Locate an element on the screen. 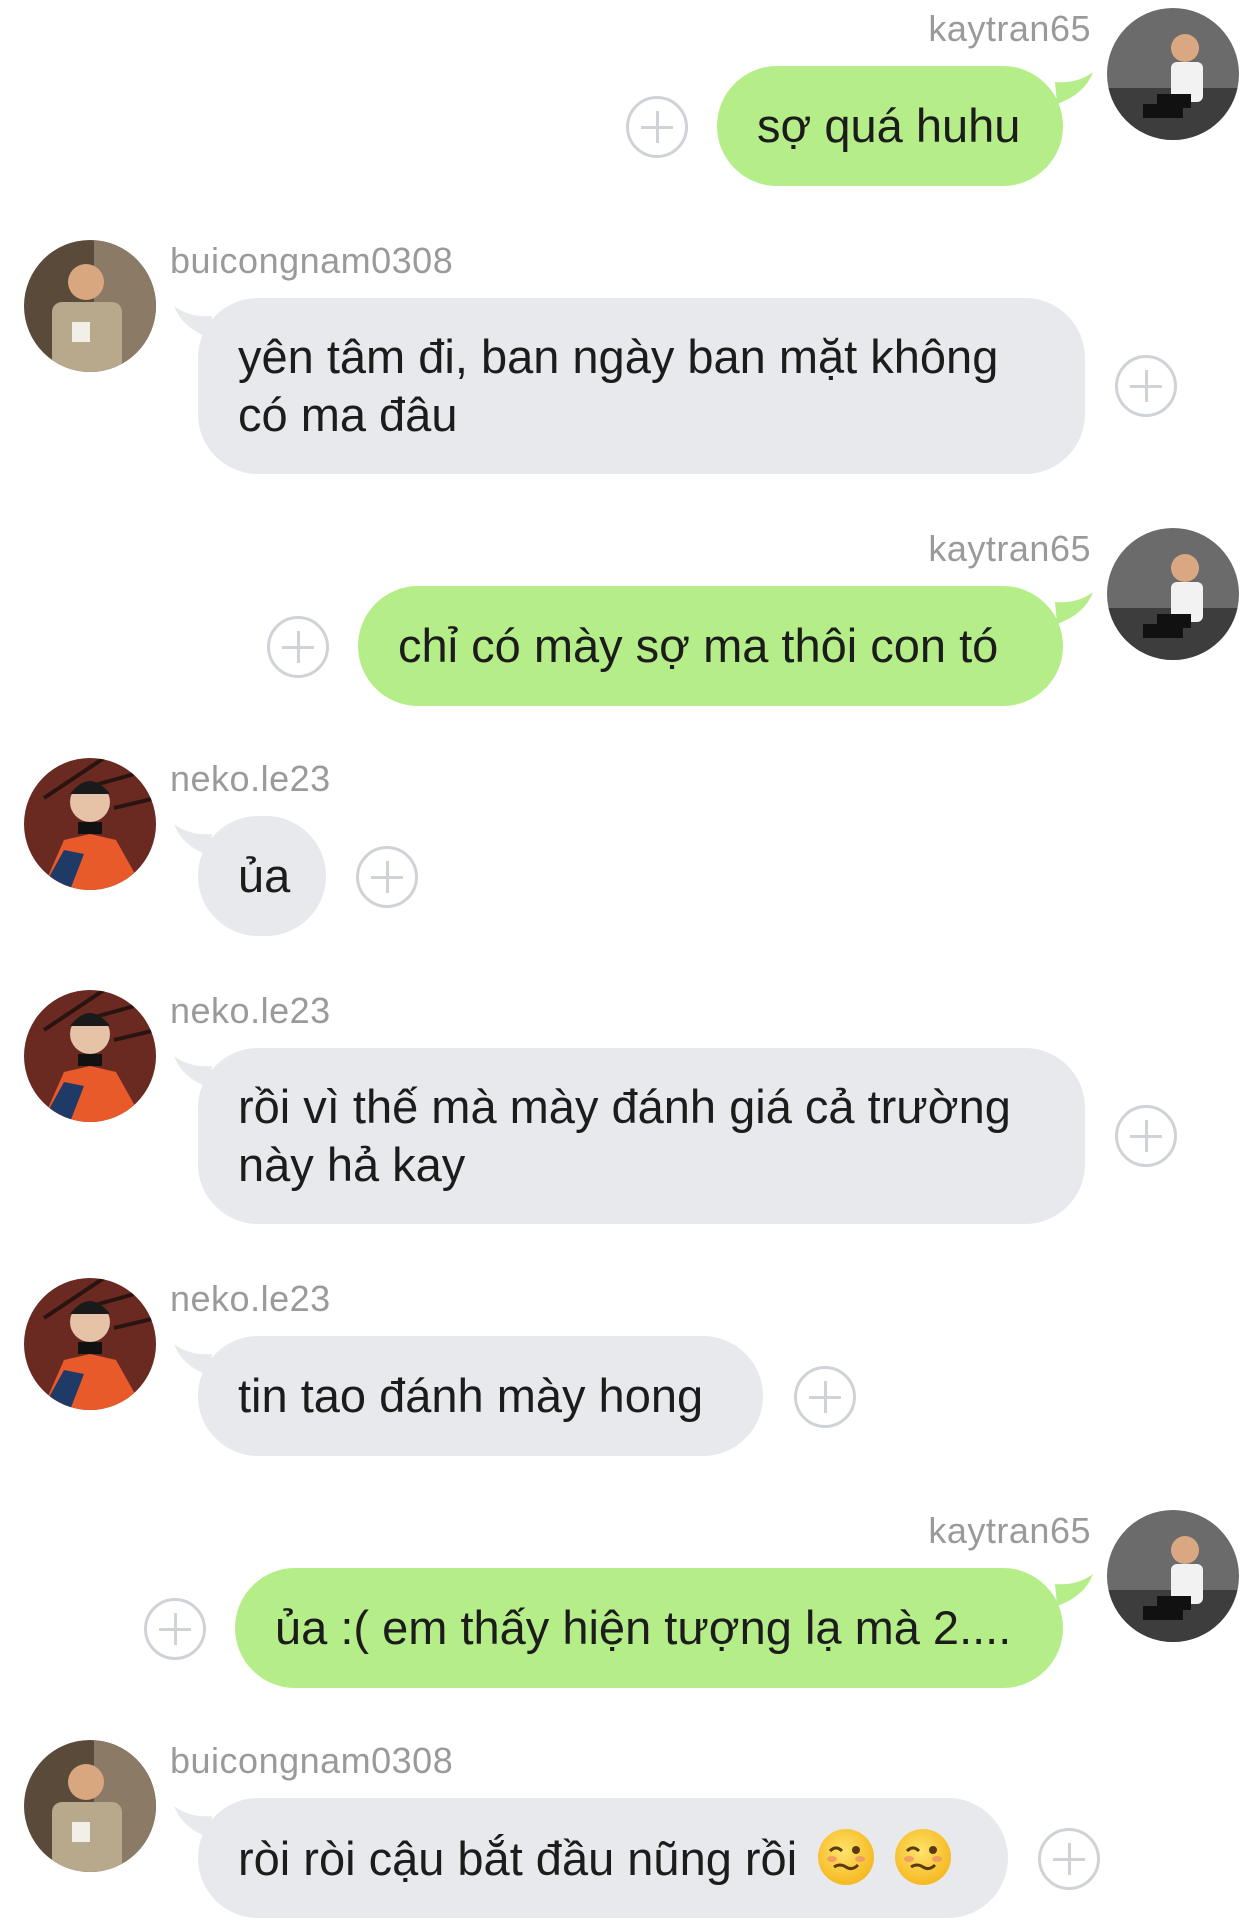  message-text: ròi ròi cậu bắt đầu nũng rồi is located at coordinates (518, 1858).